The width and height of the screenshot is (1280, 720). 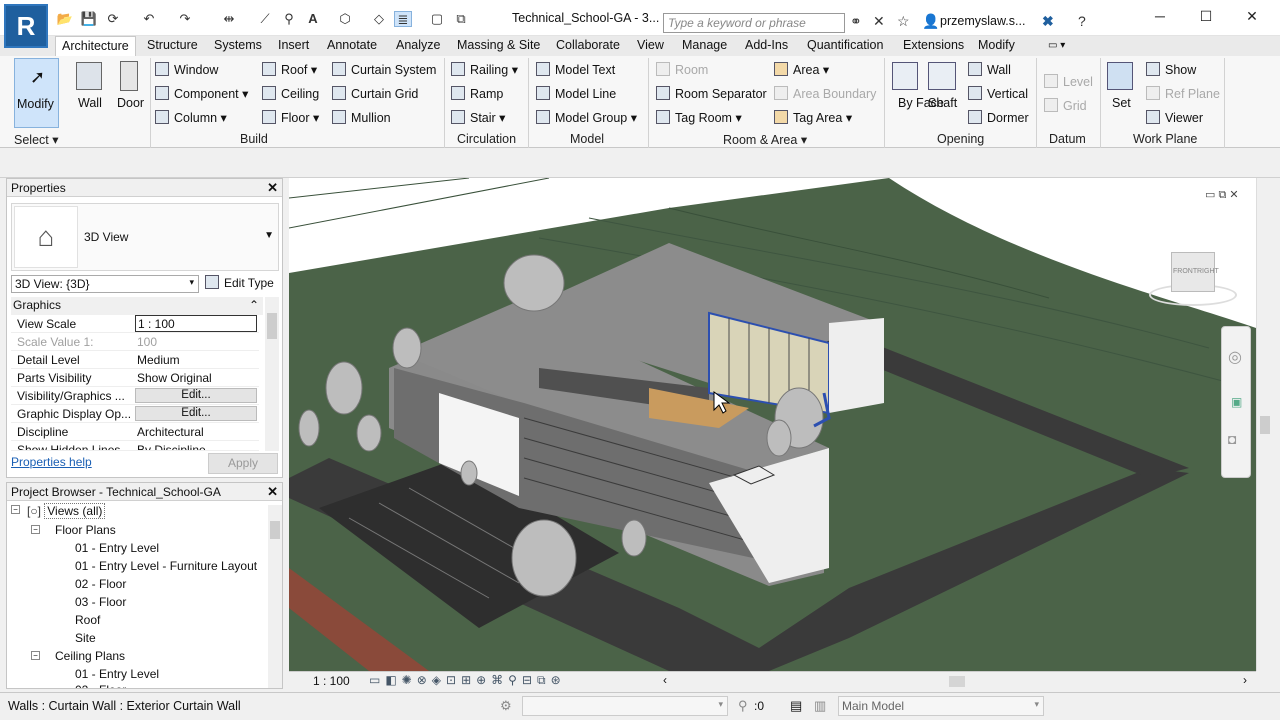 I want to click on tab-quantification: Quantification, so click(x=845, y=45).